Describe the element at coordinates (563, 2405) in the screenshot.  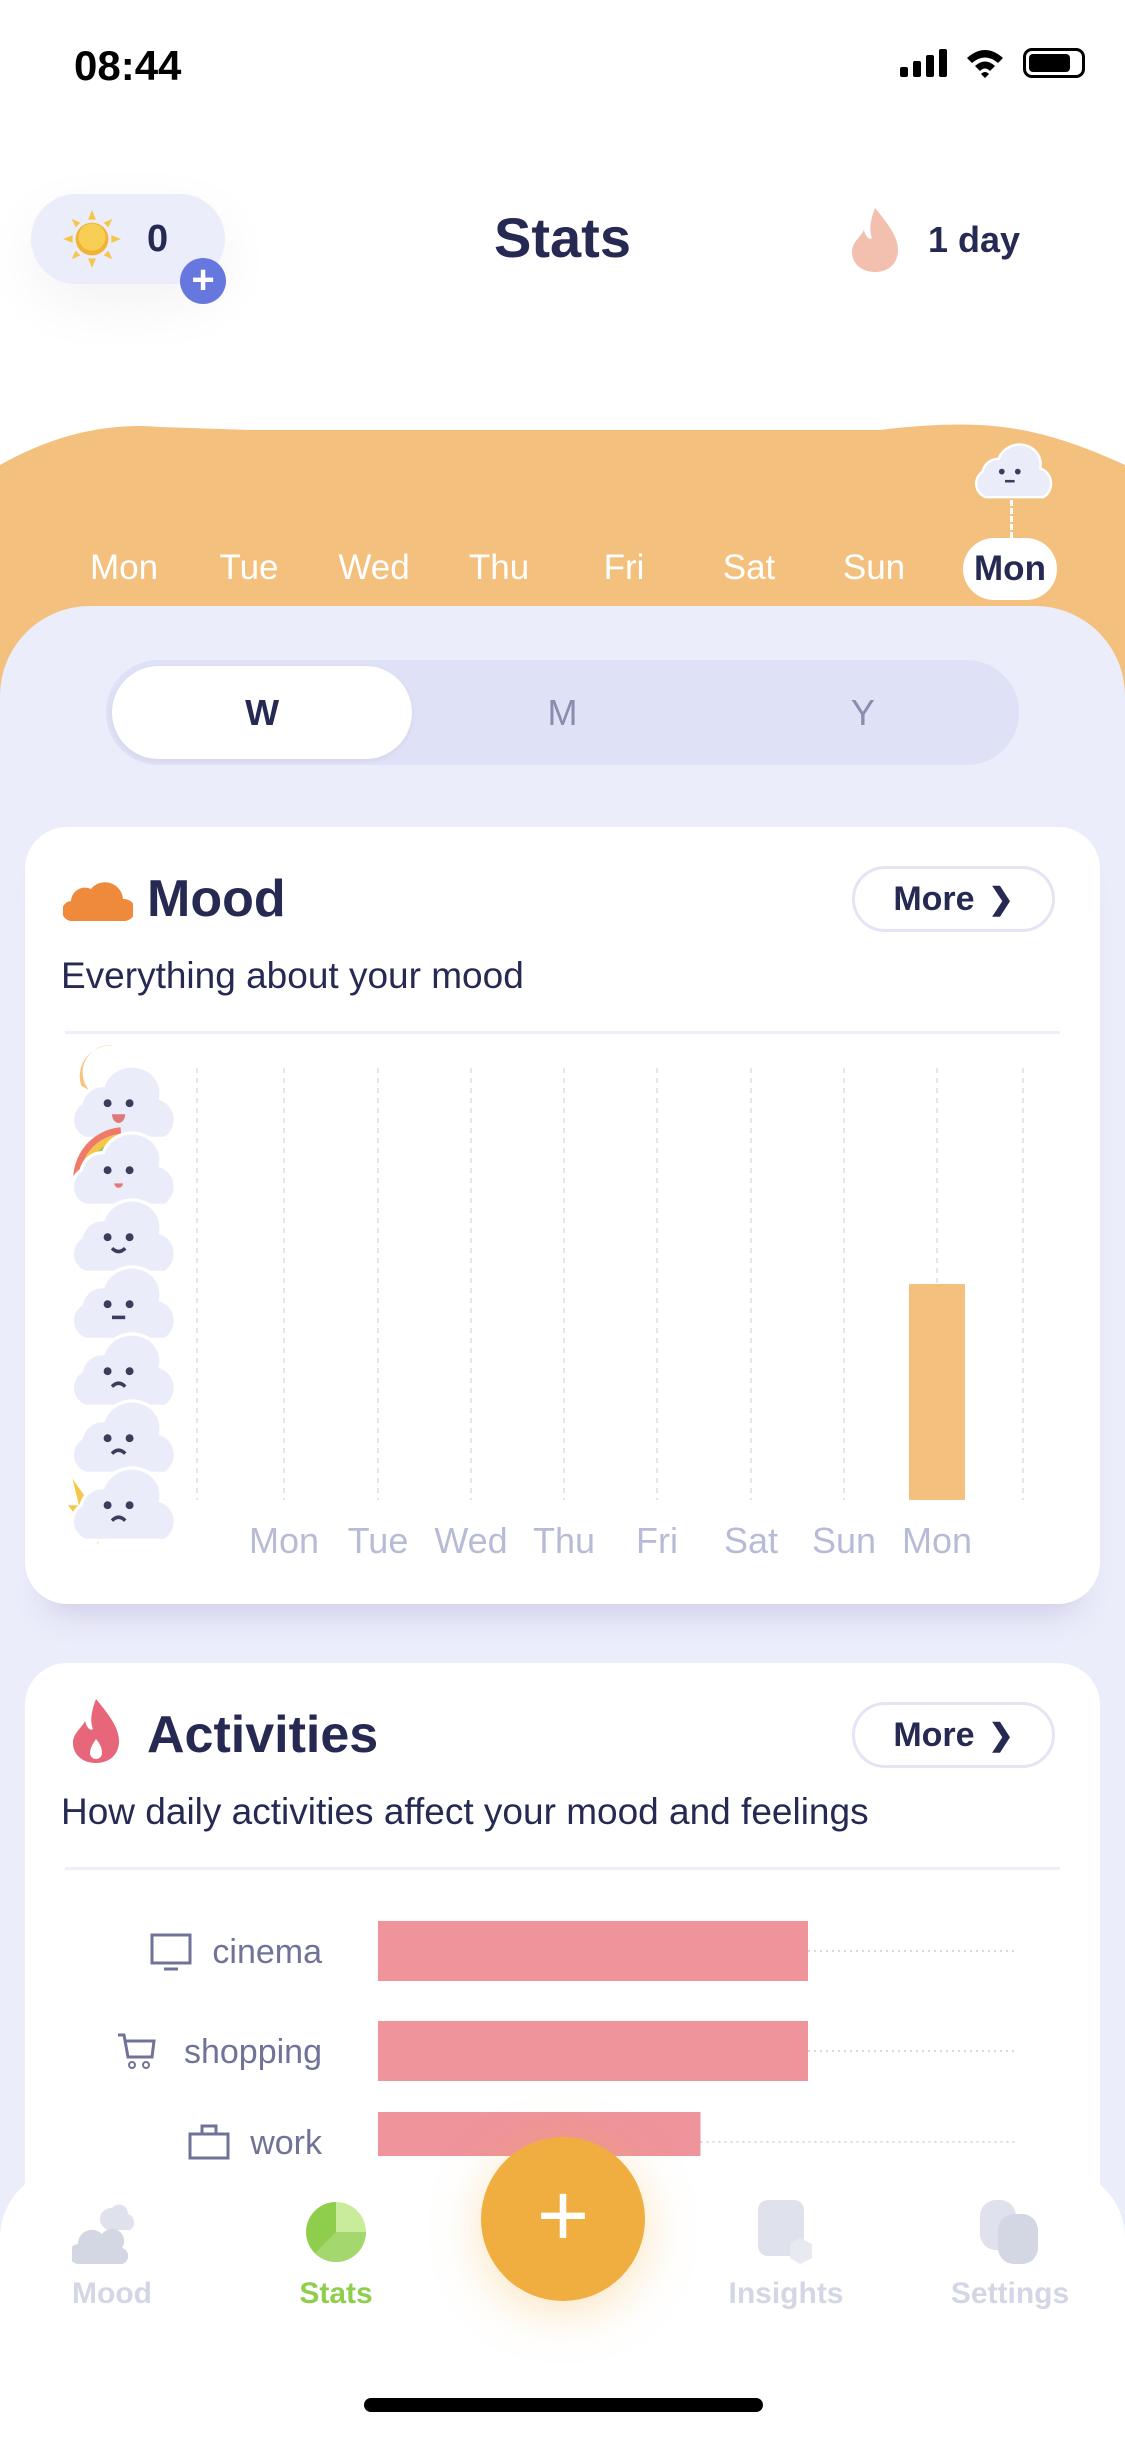
I see `home-indicator` at that location.